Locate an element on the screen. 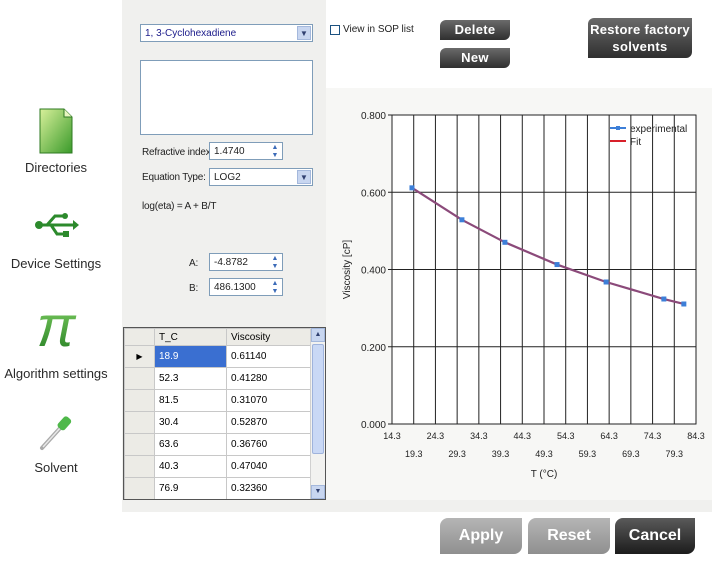 This screenshot has width=727, height=569. table-row: 63.6 0.36760 is located at coordinates (219, 444).